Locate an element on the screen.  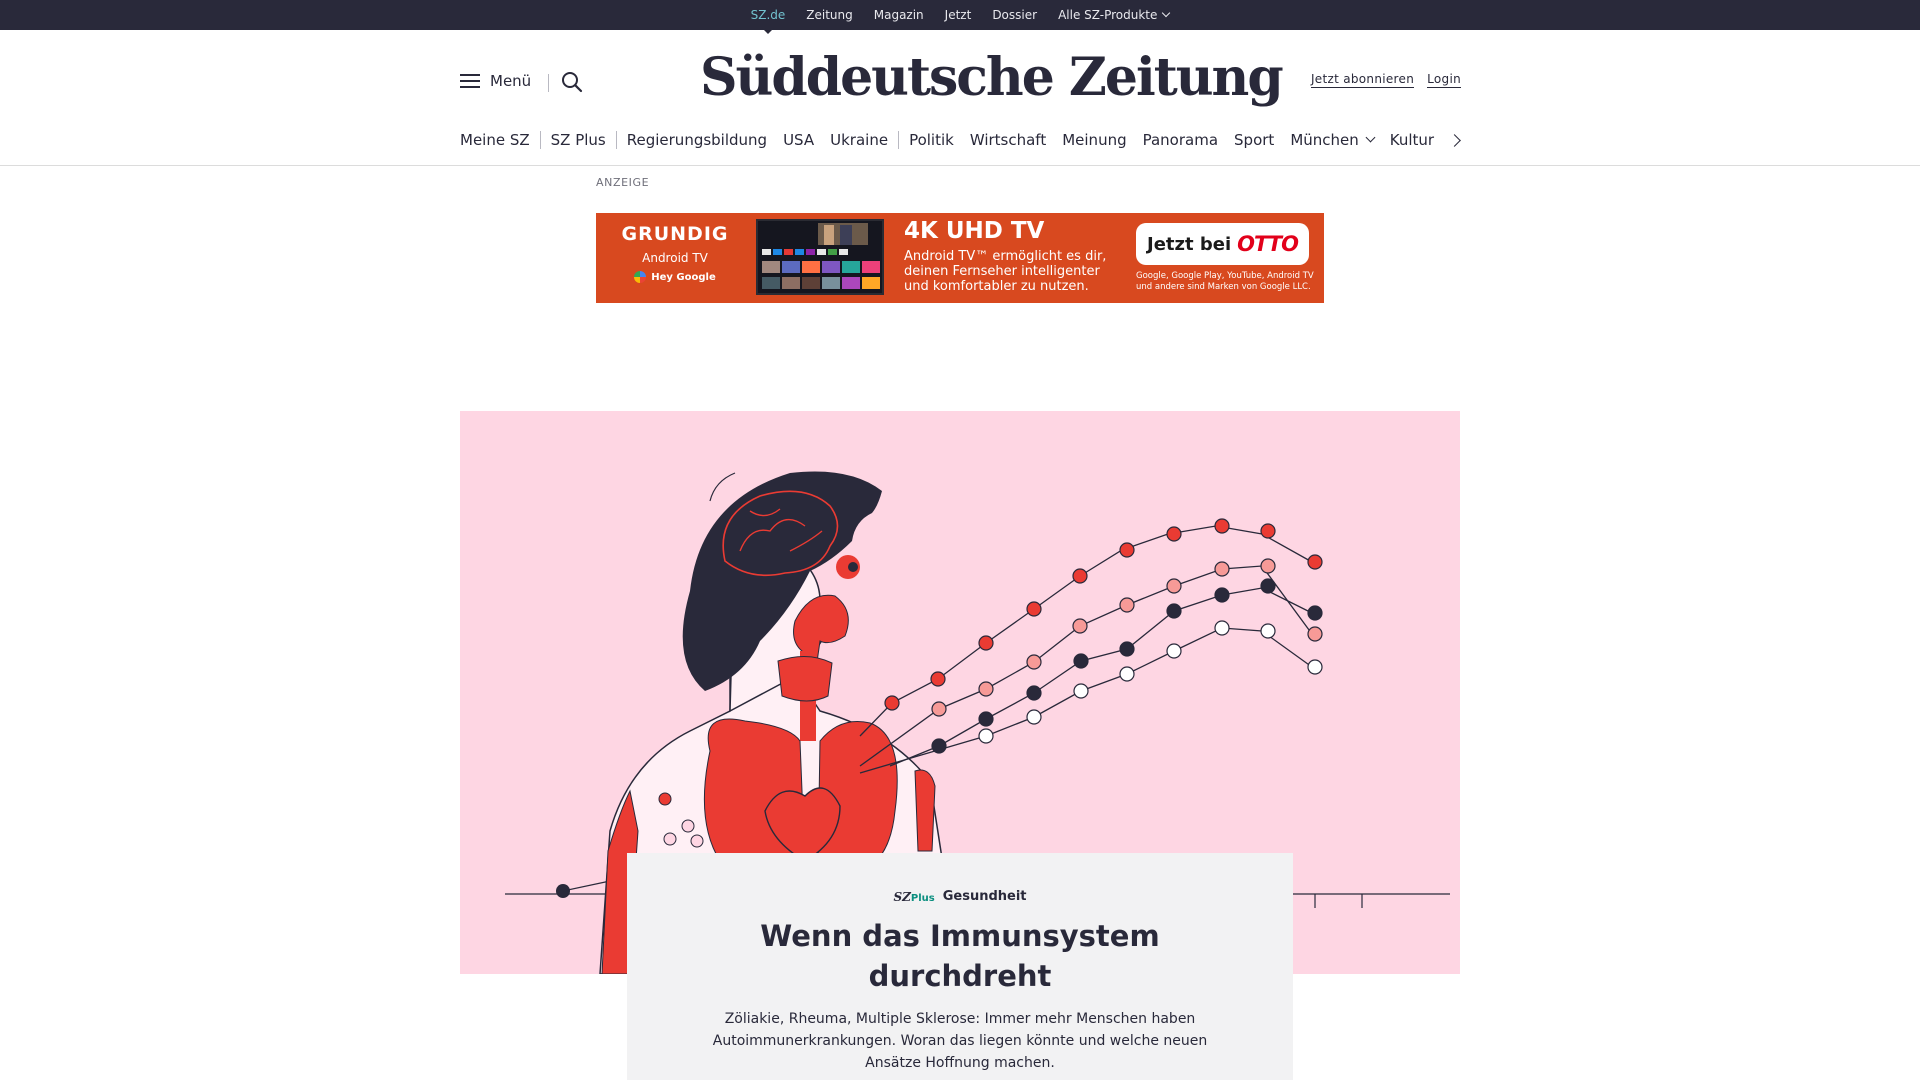
service-link-label: Dossier is located at coordinates (1015, 15).